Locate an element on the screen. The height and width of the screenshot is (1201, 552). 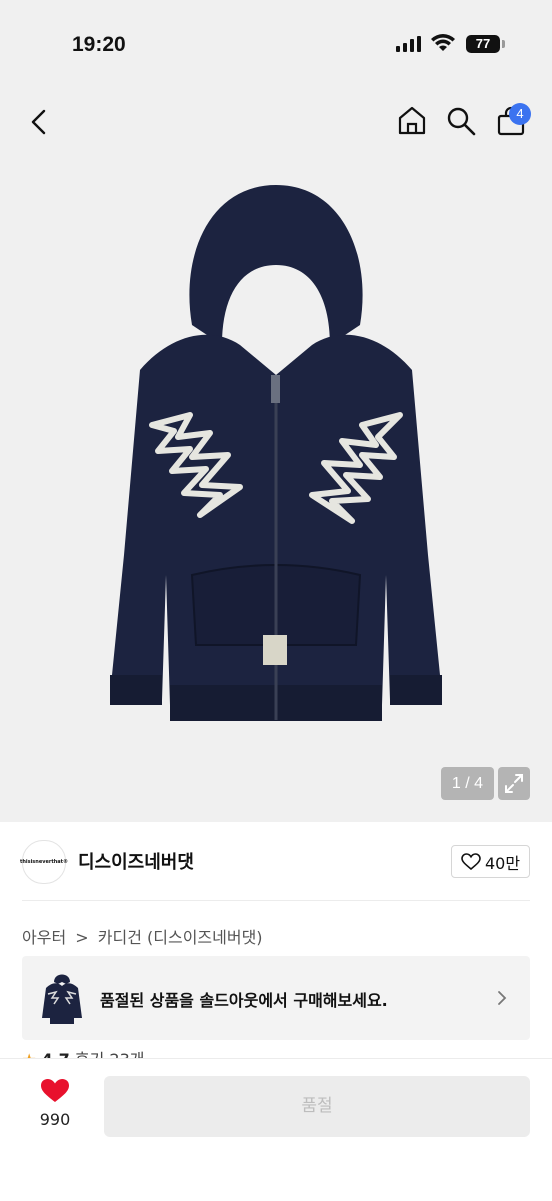
back-icon is located at coordinates (39, 122).